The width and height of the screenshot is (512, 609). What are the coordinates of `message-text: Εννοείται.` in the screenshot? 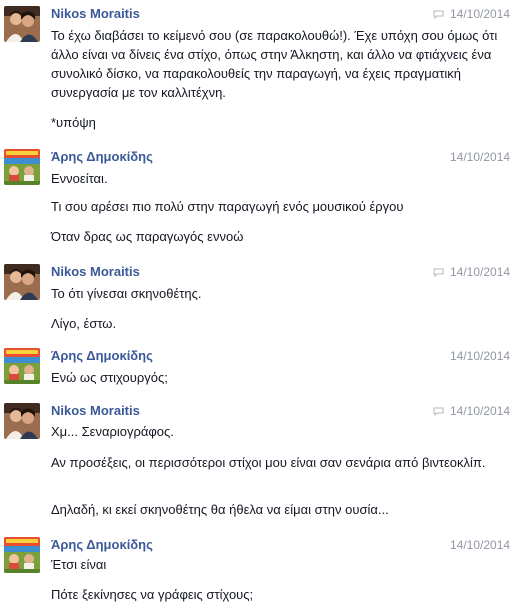 It's located at (79, 178).